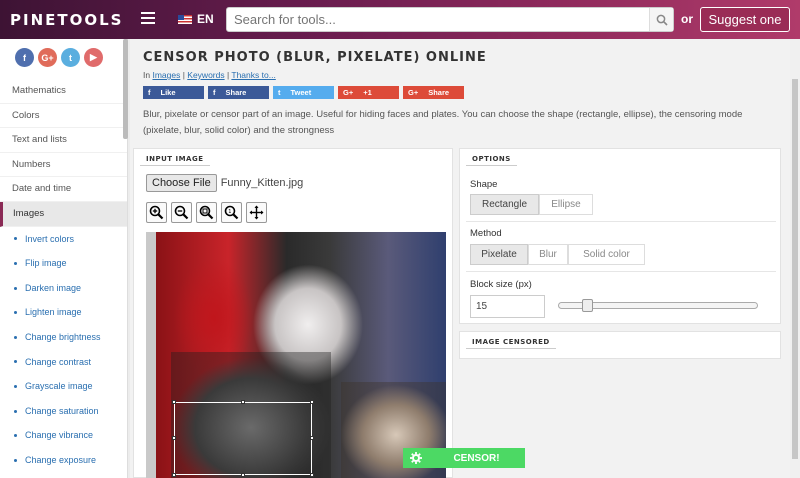  What do you see at coordinates (156, 212) in the screenshot?
I see `zoom-in-icon` at bounding box center [156, 212].